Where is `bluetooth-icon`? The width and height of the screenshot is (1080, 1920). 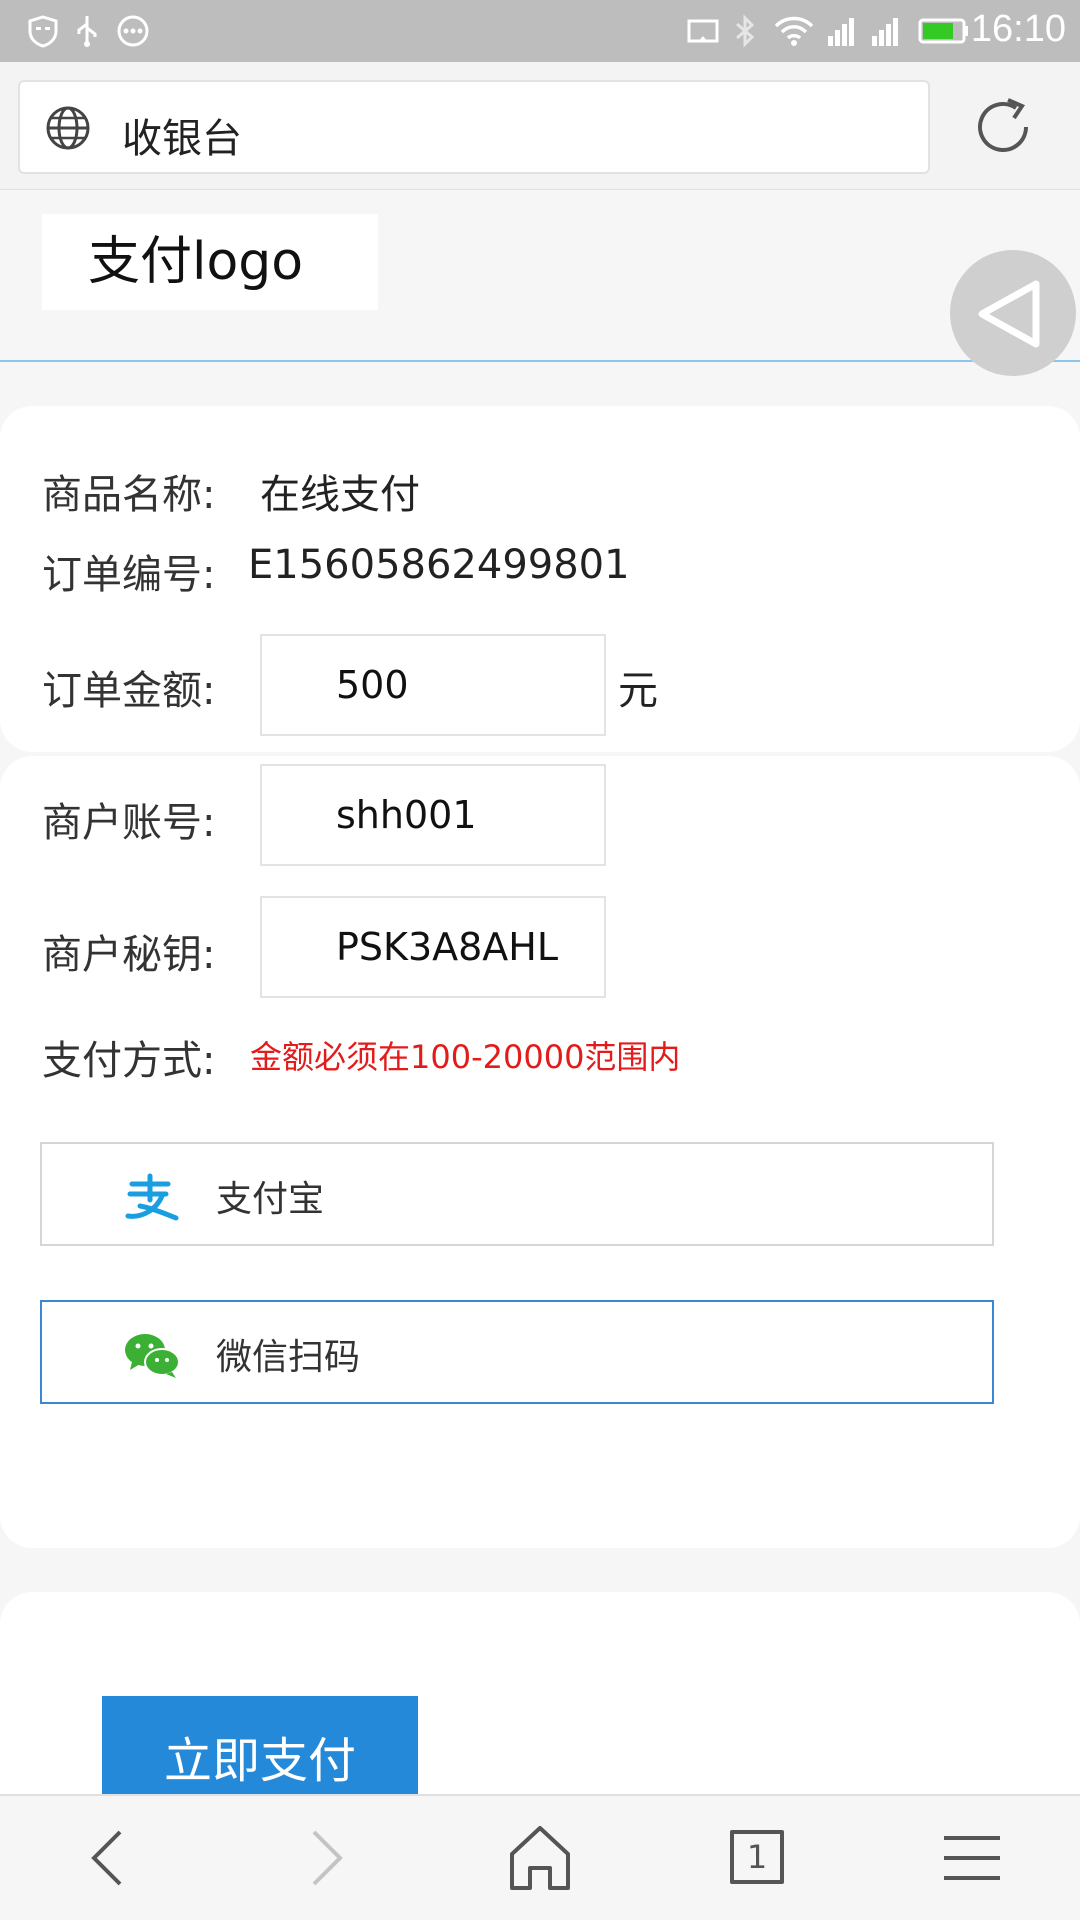
bluetooth-icon is located at coordinates (745, 31).